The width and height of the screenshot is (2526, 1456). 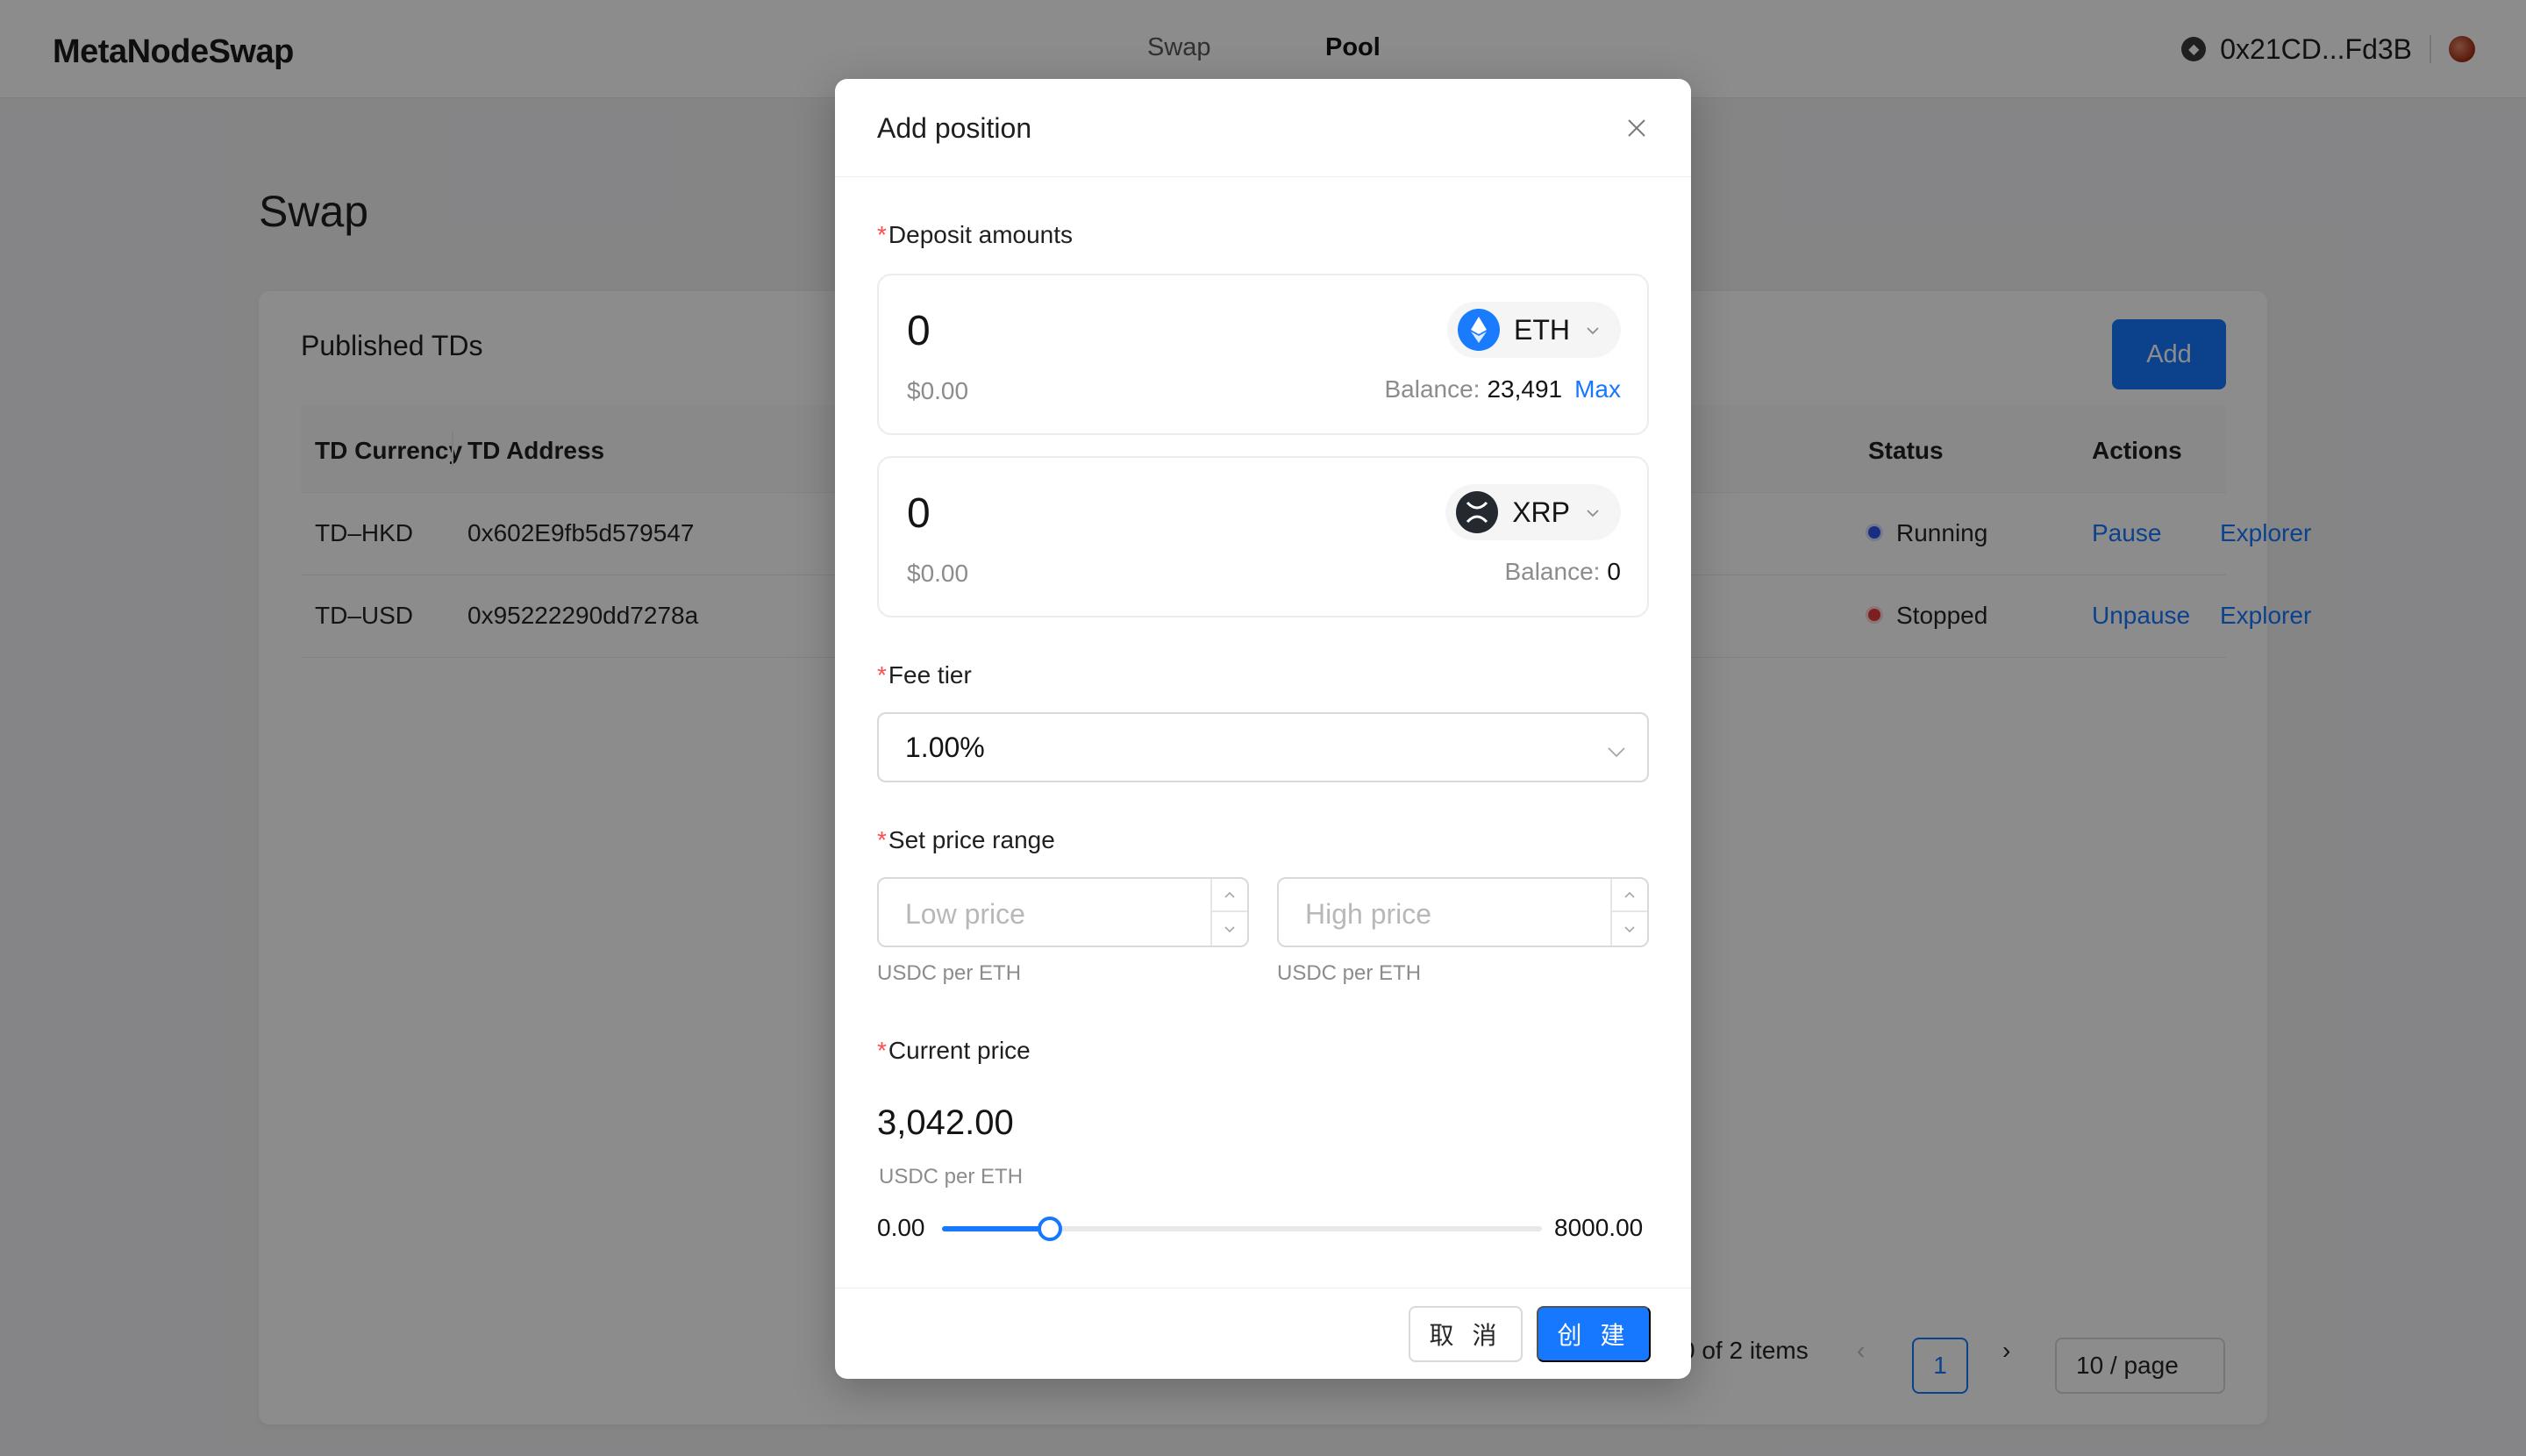 I want to click on token0-selector: ETH, so click(x=1534, y=330).